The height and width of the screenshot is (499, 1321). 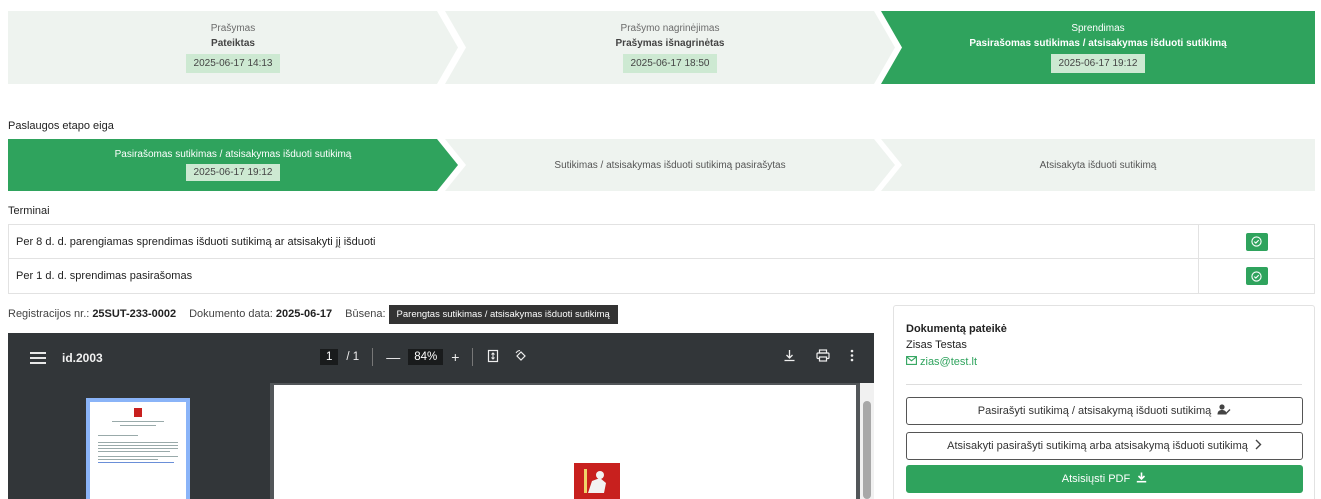 What do you see at coordinates (233, 43) in the screenshot?
I see `step-subtitle: Pateiktas` at bounding box center [233, 43].